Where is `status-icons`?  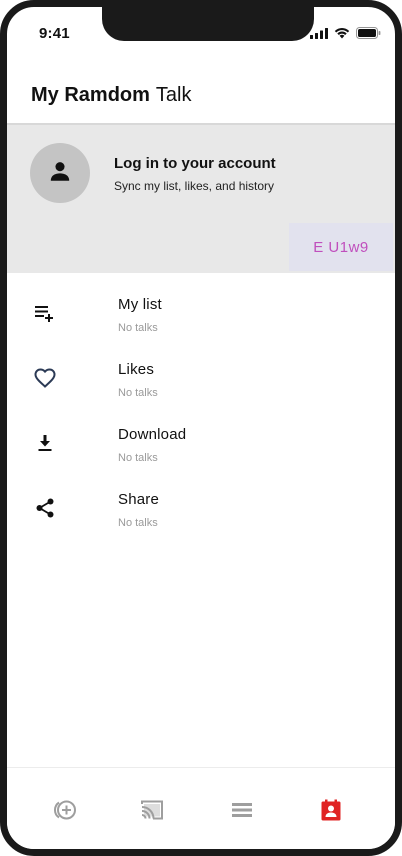
status-icons is located at coordinates (345, 35).